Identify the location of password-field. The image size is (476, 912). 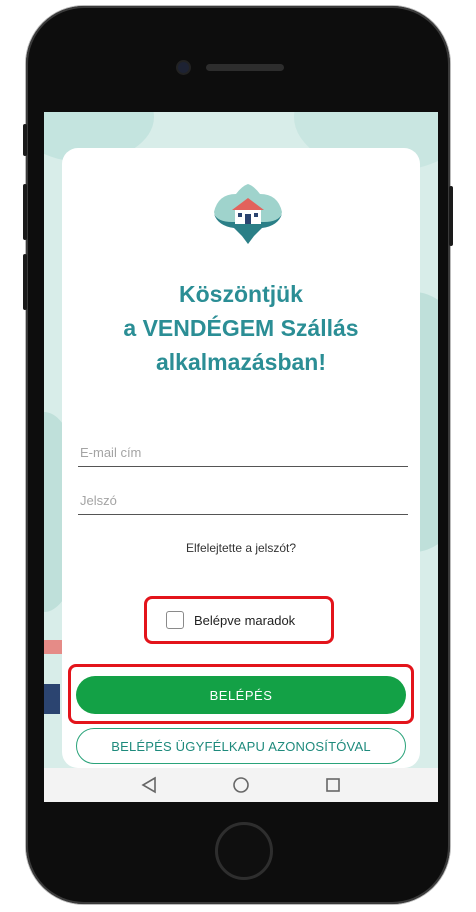
(245, 497).